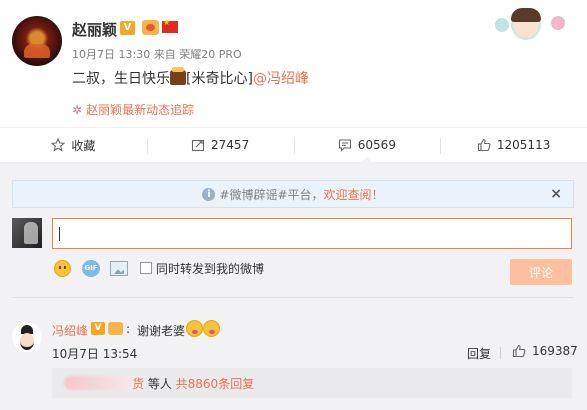 The height and width of the screenshot is (410, 587). I want to click on decorative-sticker-icon, so click(533, 25).